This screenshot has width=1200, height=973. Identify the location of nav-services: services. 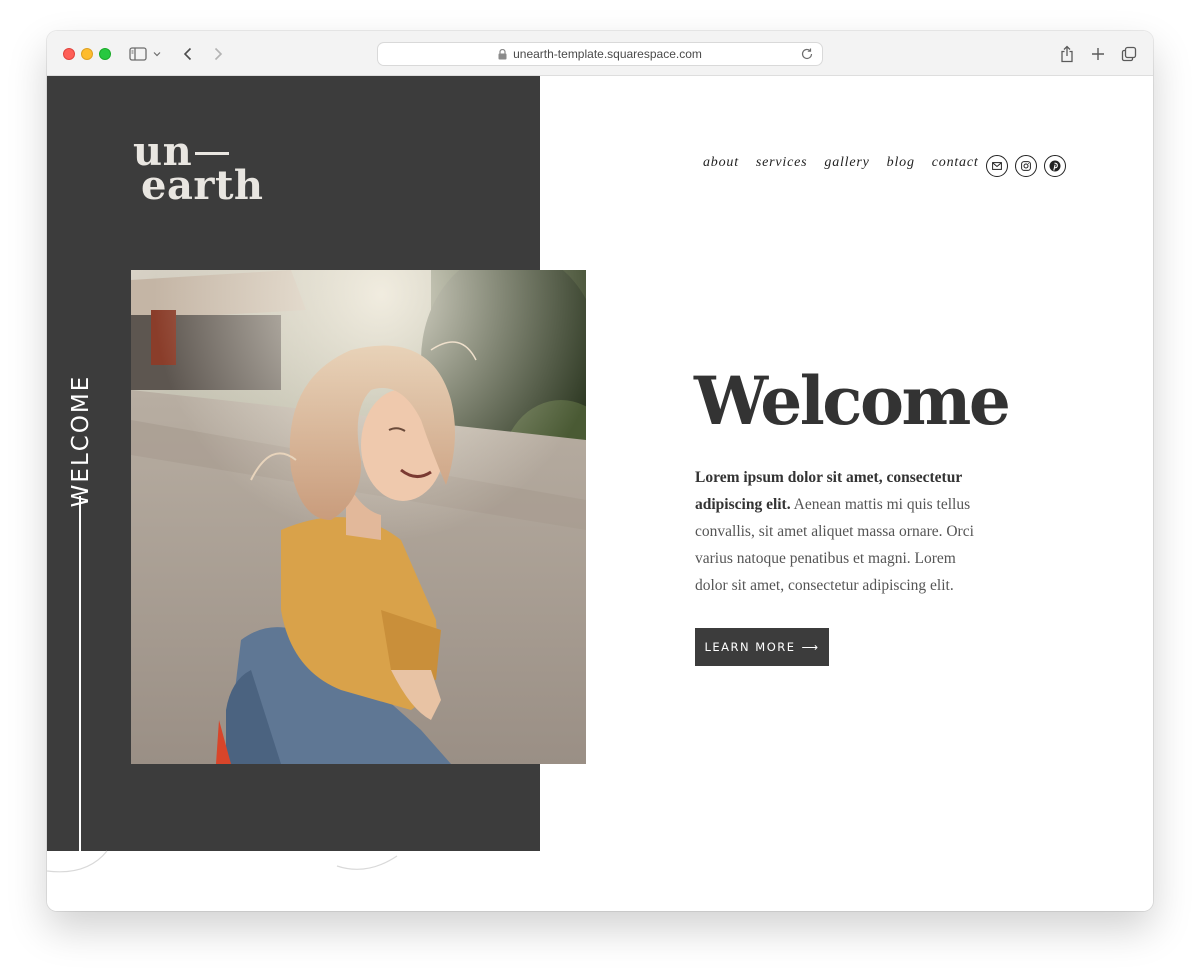
(782, 163).